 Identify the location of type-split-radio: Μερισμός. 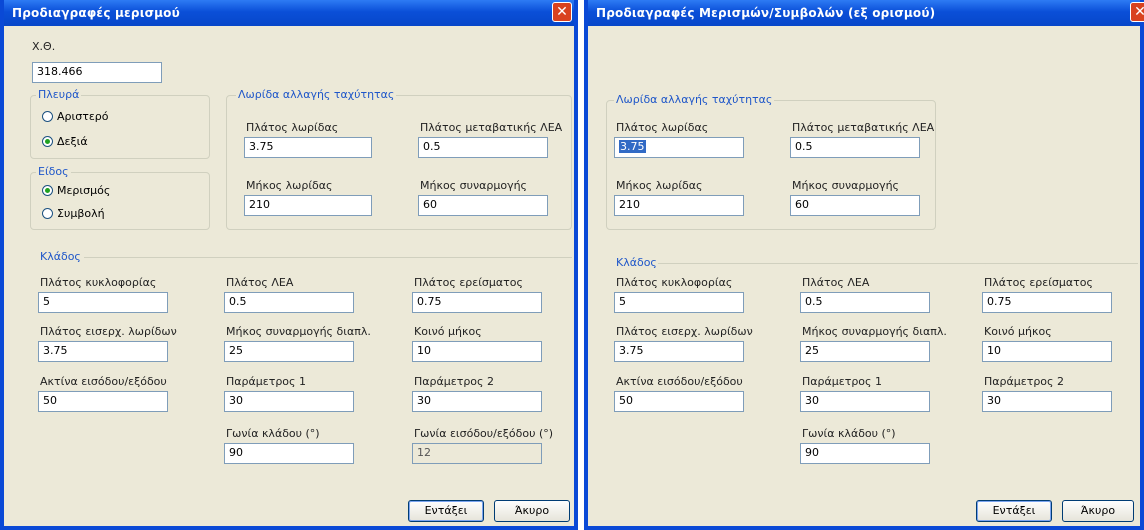
(76, 190).